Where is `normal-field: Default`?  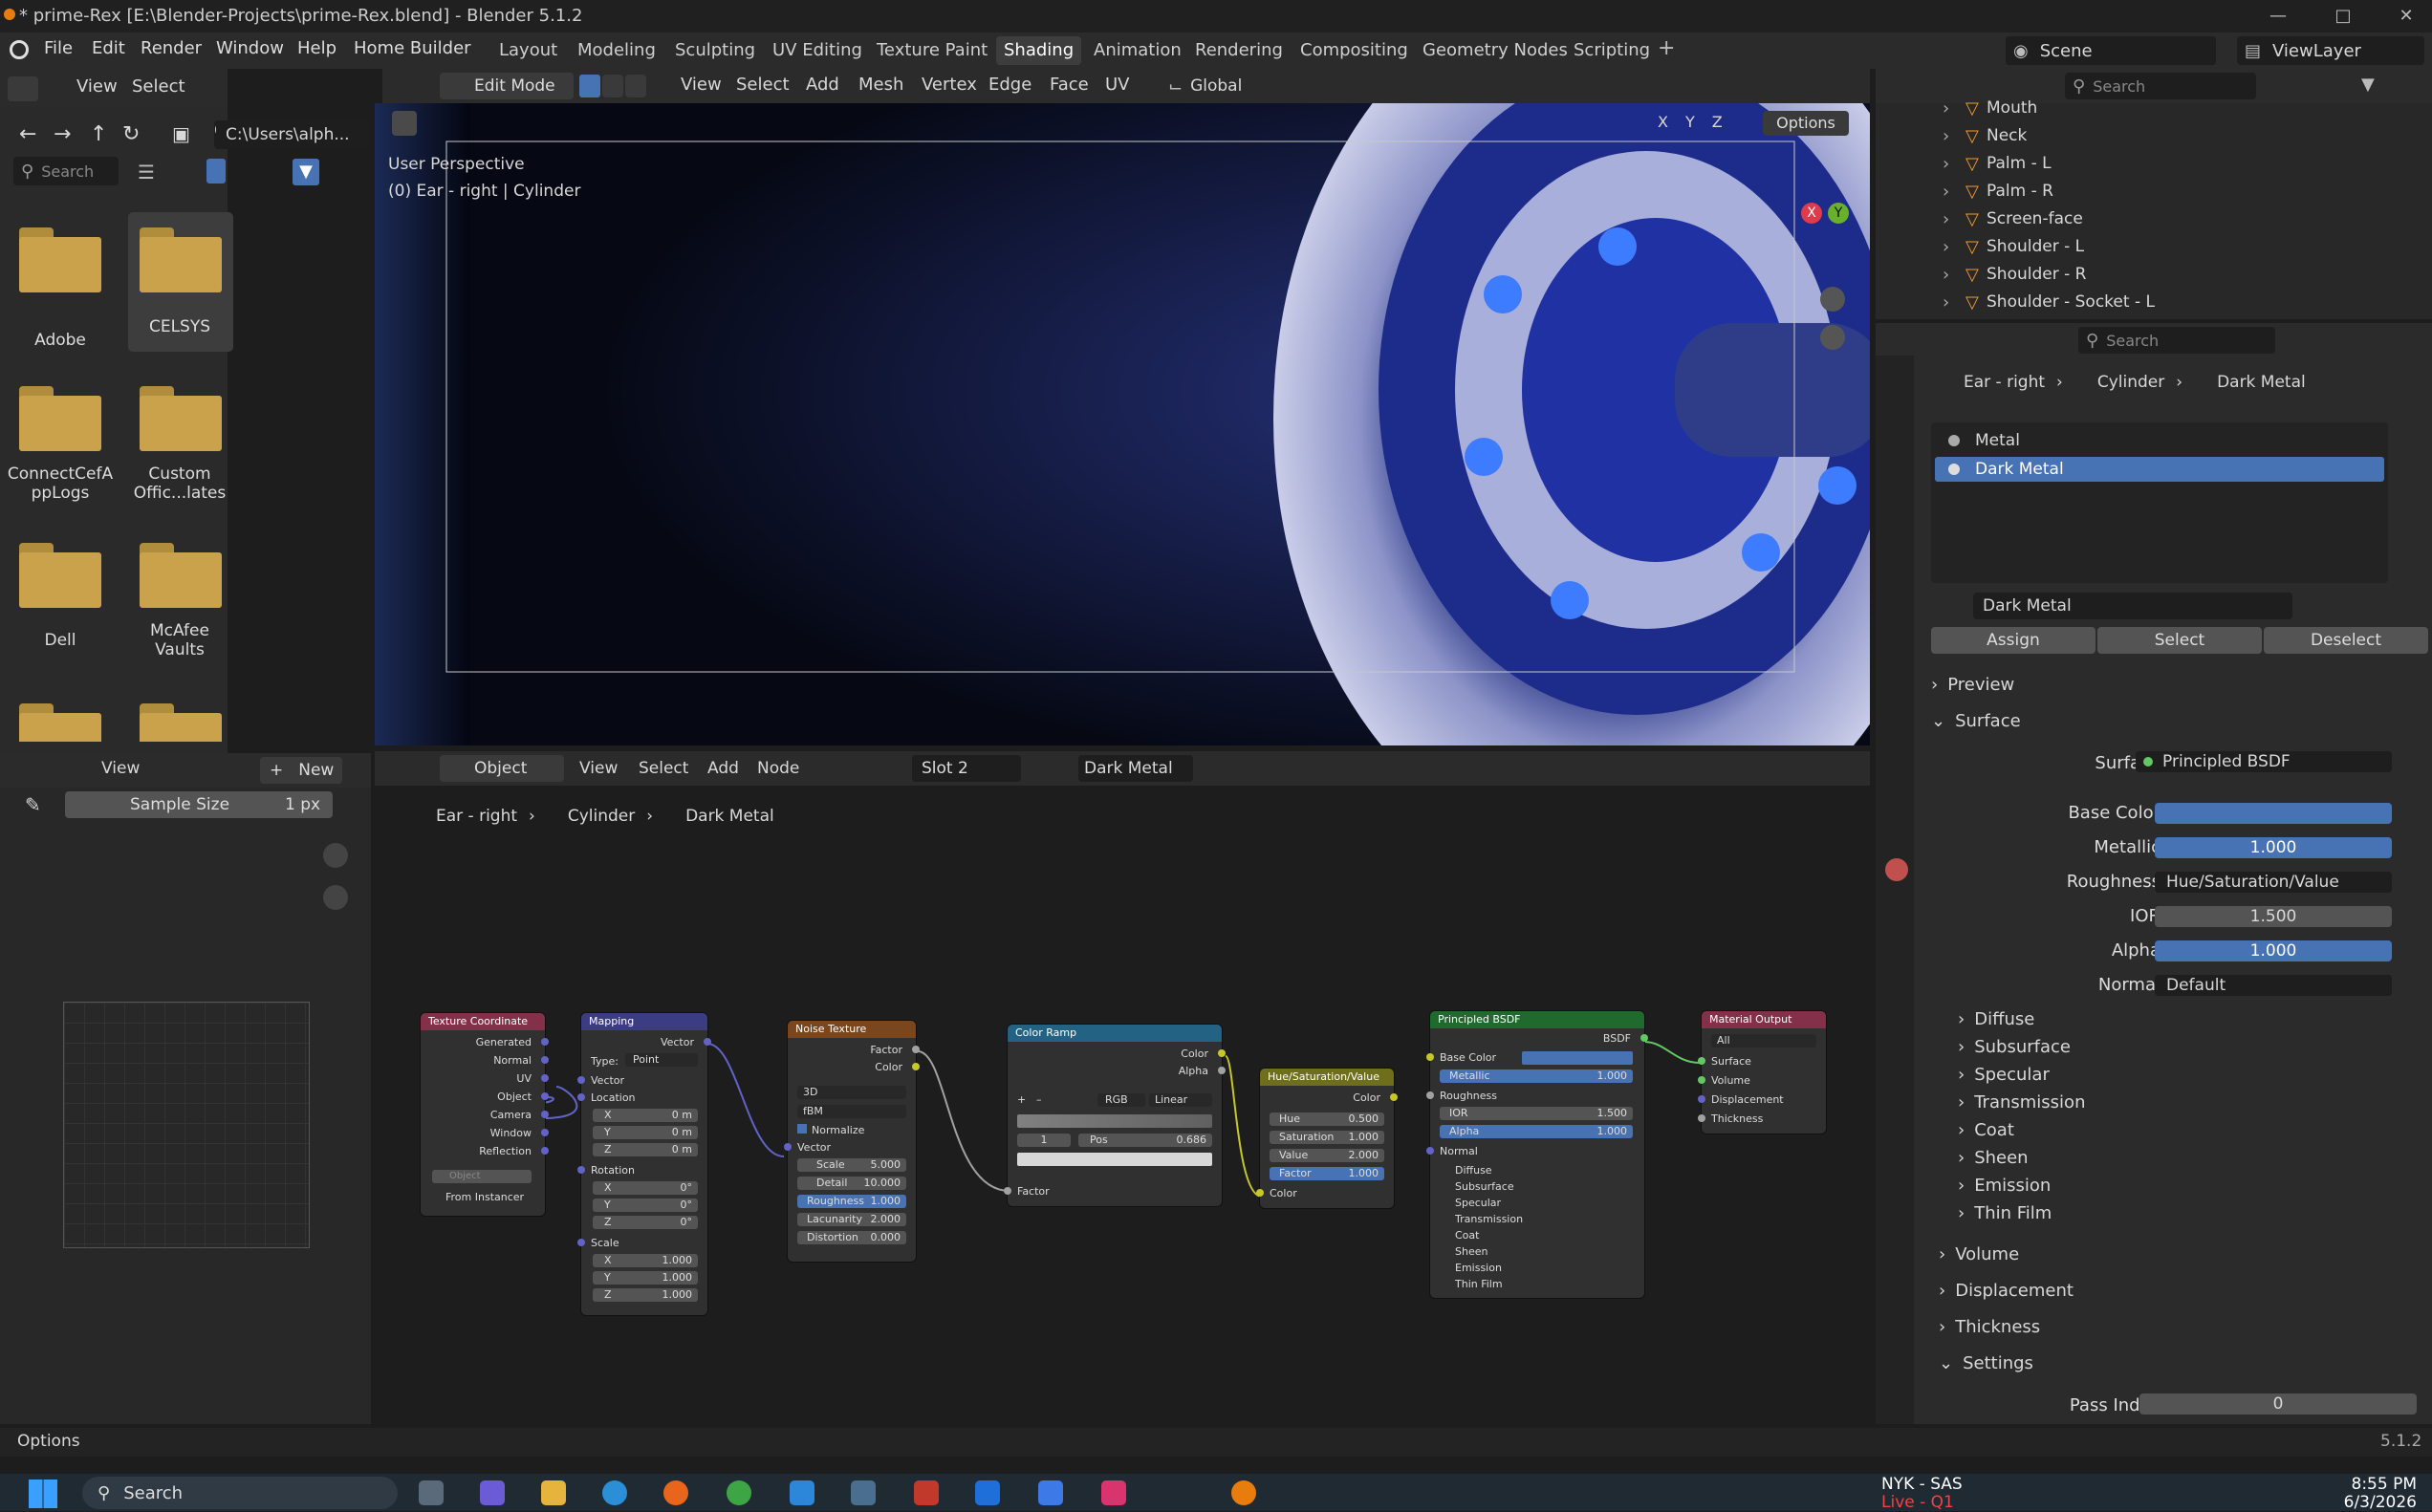 normal-field: Default is located at coordinates (2273, 985).